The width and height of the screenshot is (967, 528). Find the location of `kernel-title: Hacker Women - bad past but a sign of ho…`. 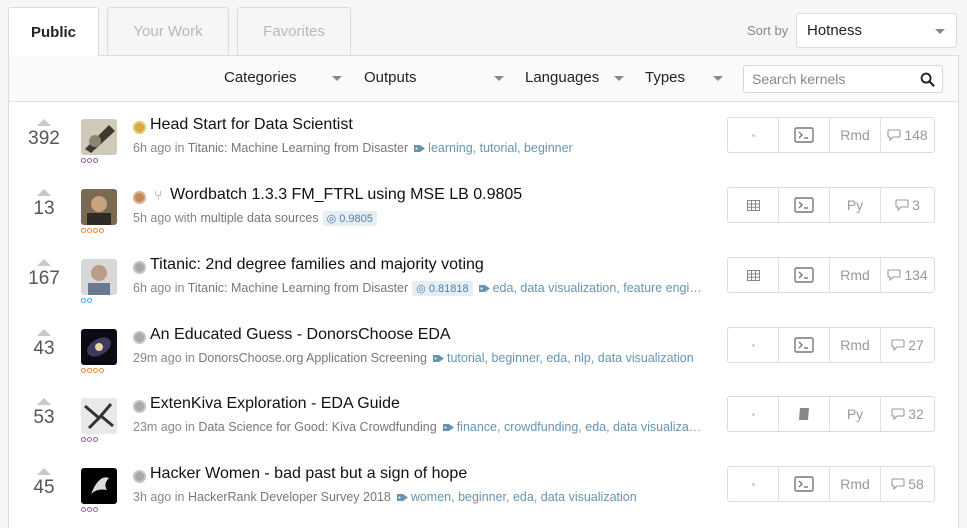

kernel-title: Hacker Women - bad past but a sign of ho… is located at coordinates (308, 474).